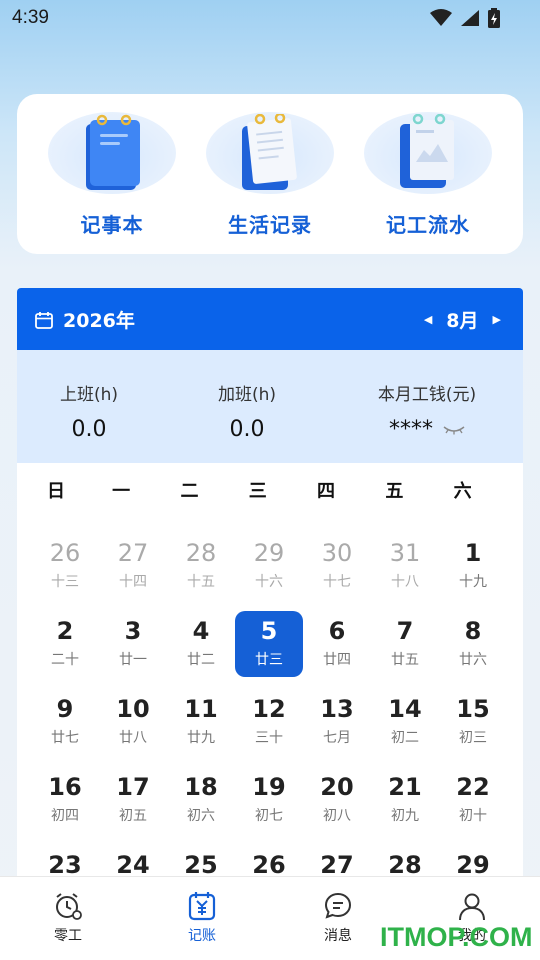  What do you see at coordinates (473, 738) in the screenshot?
I see `lunar-date: 初三` at bounding box center [473, 738].